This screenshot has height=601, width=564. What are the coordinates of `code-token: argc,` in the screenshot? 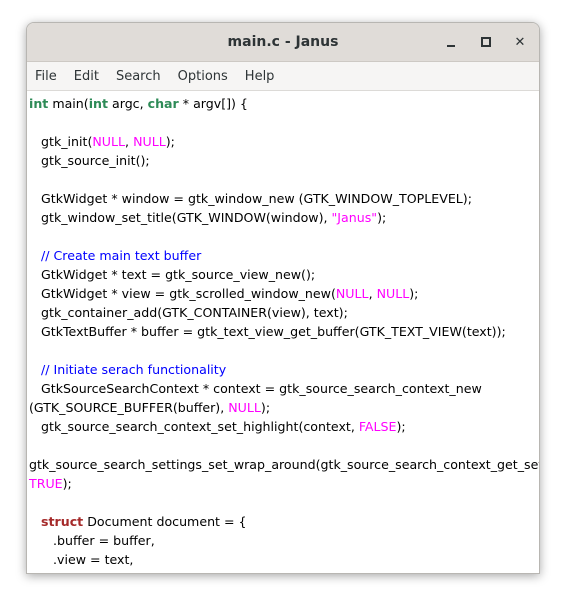 It's located at (128, 103).